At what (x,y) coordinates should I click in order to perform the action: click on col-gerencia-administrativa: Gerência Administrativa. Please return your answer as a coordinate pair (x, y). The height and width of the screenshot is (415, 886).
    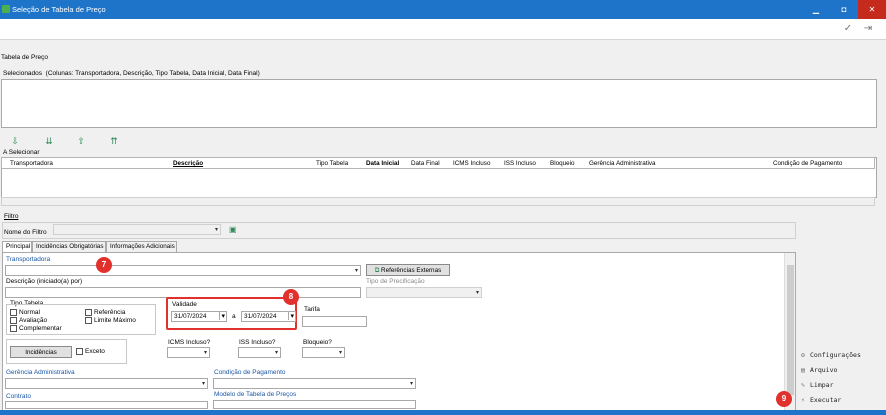
    Looking at the image, I should click on (622, 163).